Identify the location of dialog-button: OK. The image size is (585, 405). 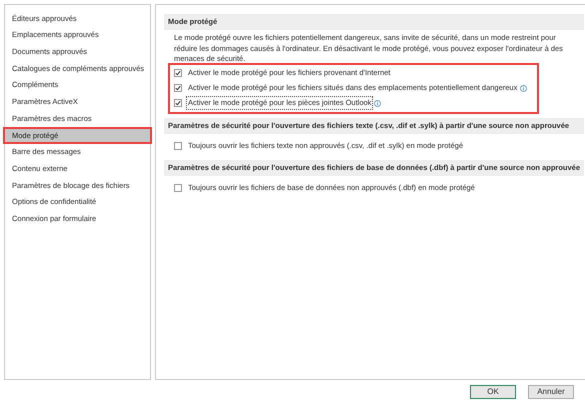
(493, 392).